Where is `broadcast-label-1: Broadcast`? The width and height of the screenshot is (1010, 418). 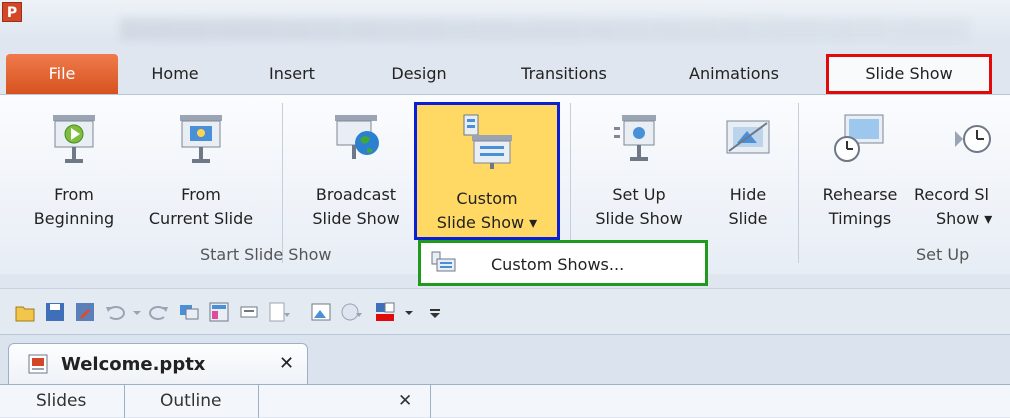
broadcast-label-1: Broadcast is located at coordinates (356, 194).